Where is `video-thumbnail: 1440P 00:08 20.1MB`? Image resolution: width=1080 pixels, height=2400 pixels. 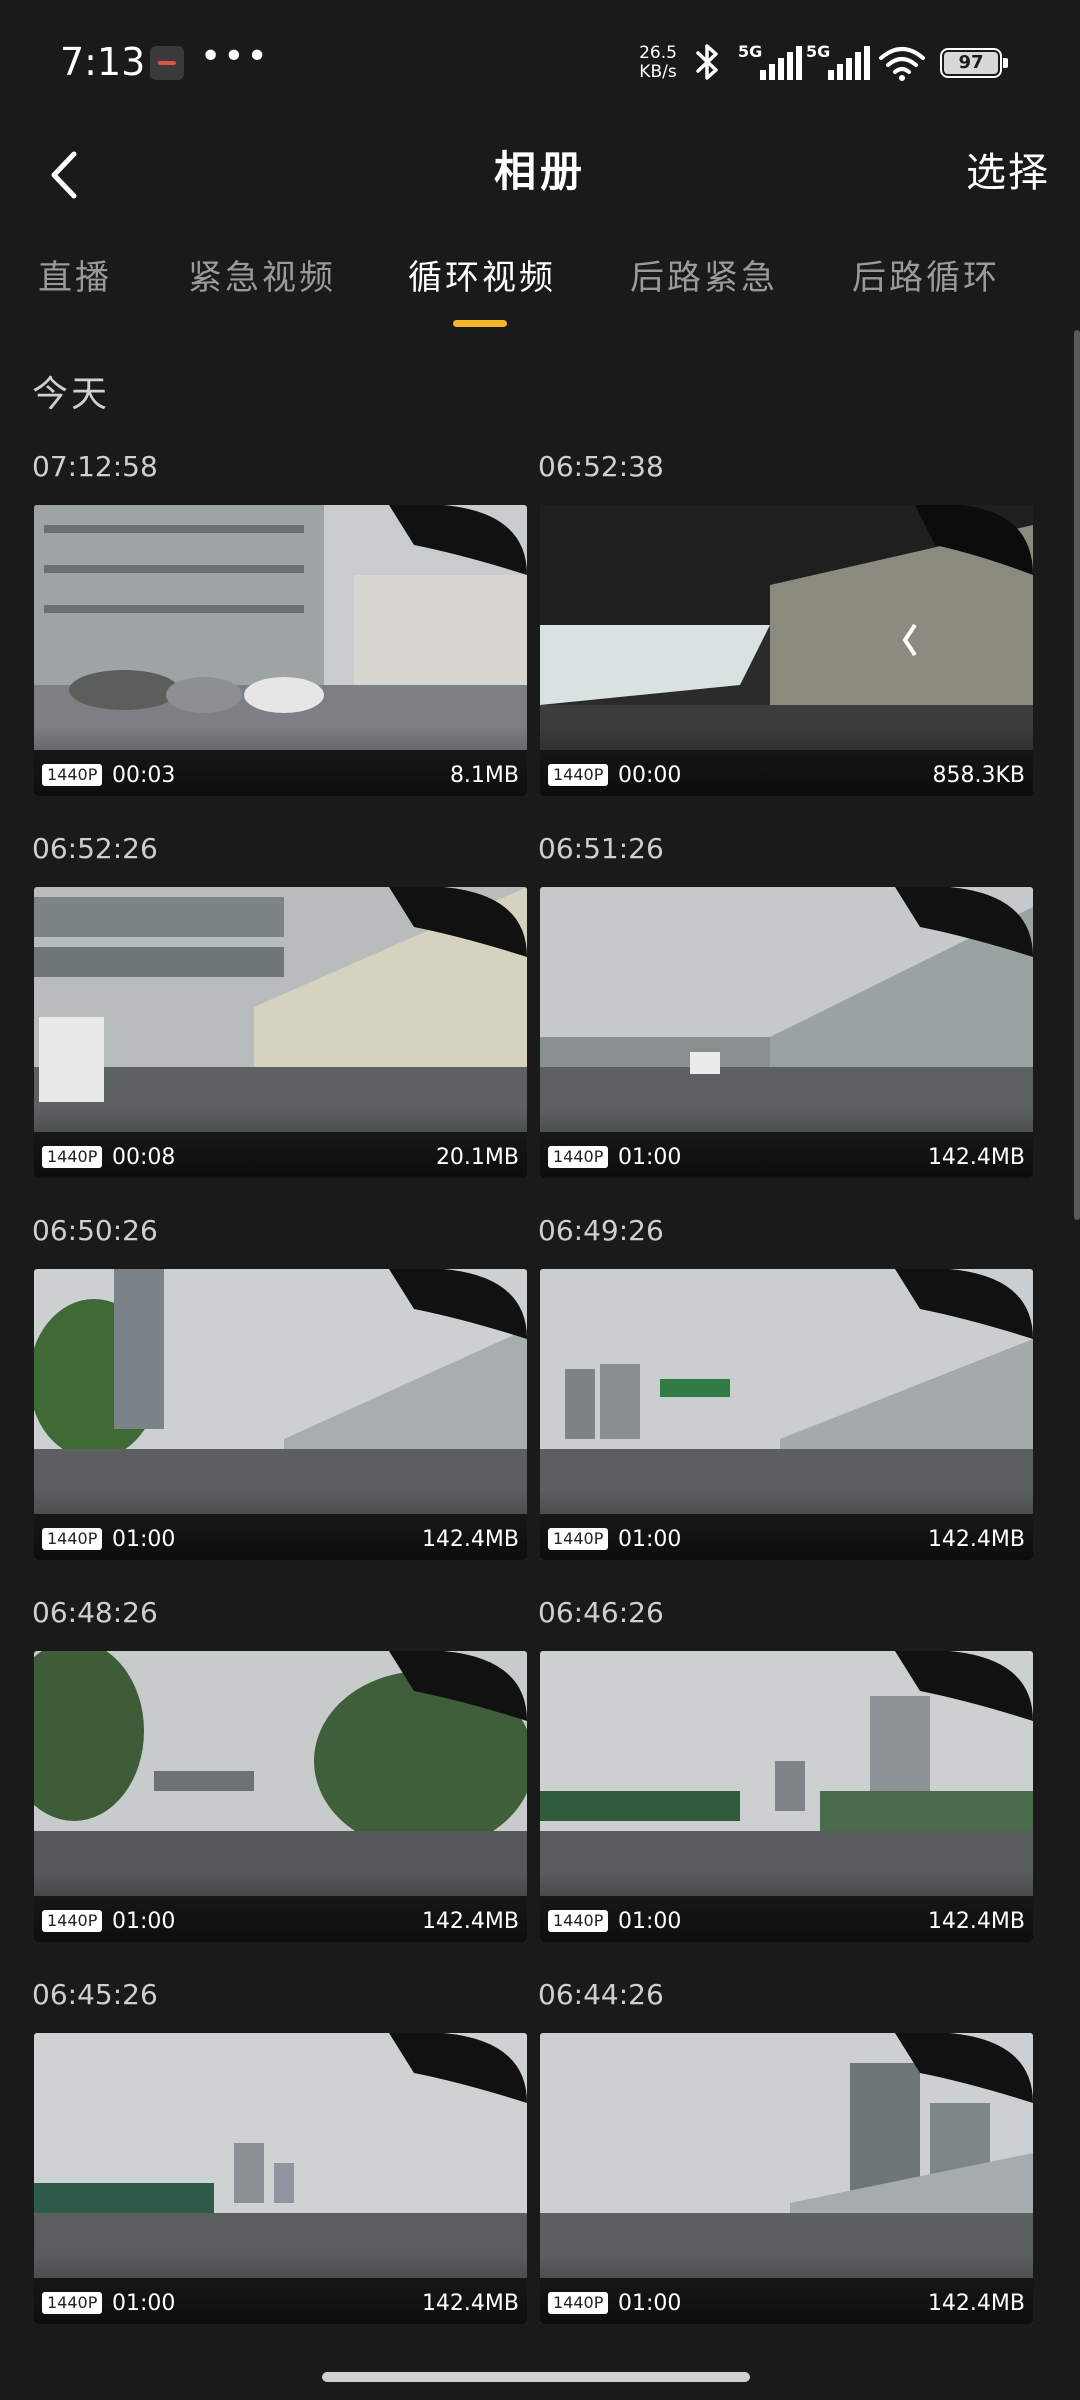 video-thumbnail: 1440P 00:08 20.1MB is located at coordinates (280, 1032).